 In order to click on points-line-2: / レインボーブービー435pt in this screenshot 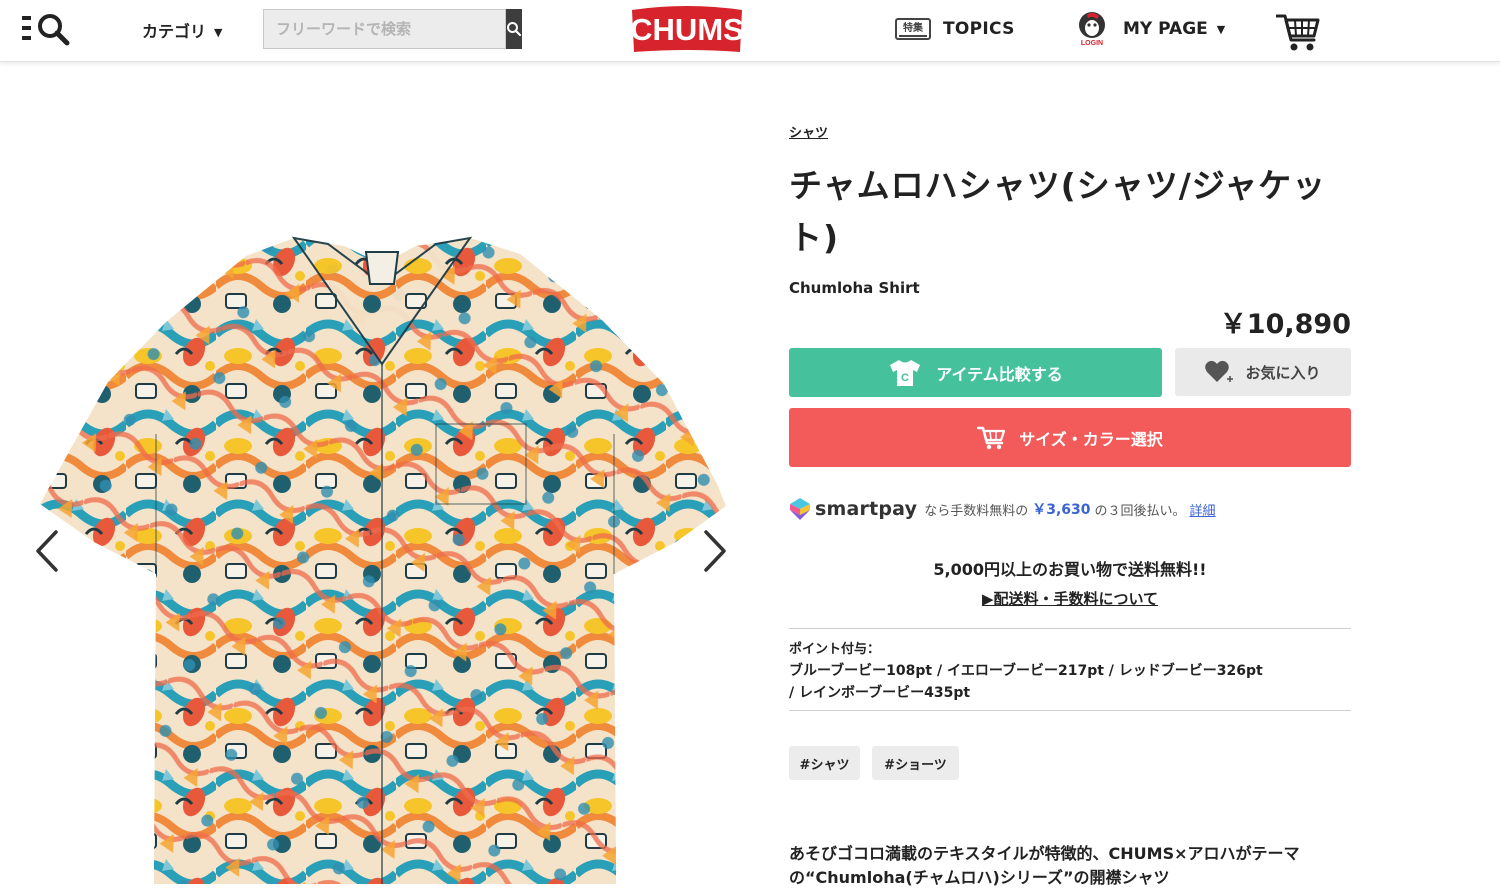, I will do `click(880, 693)`.